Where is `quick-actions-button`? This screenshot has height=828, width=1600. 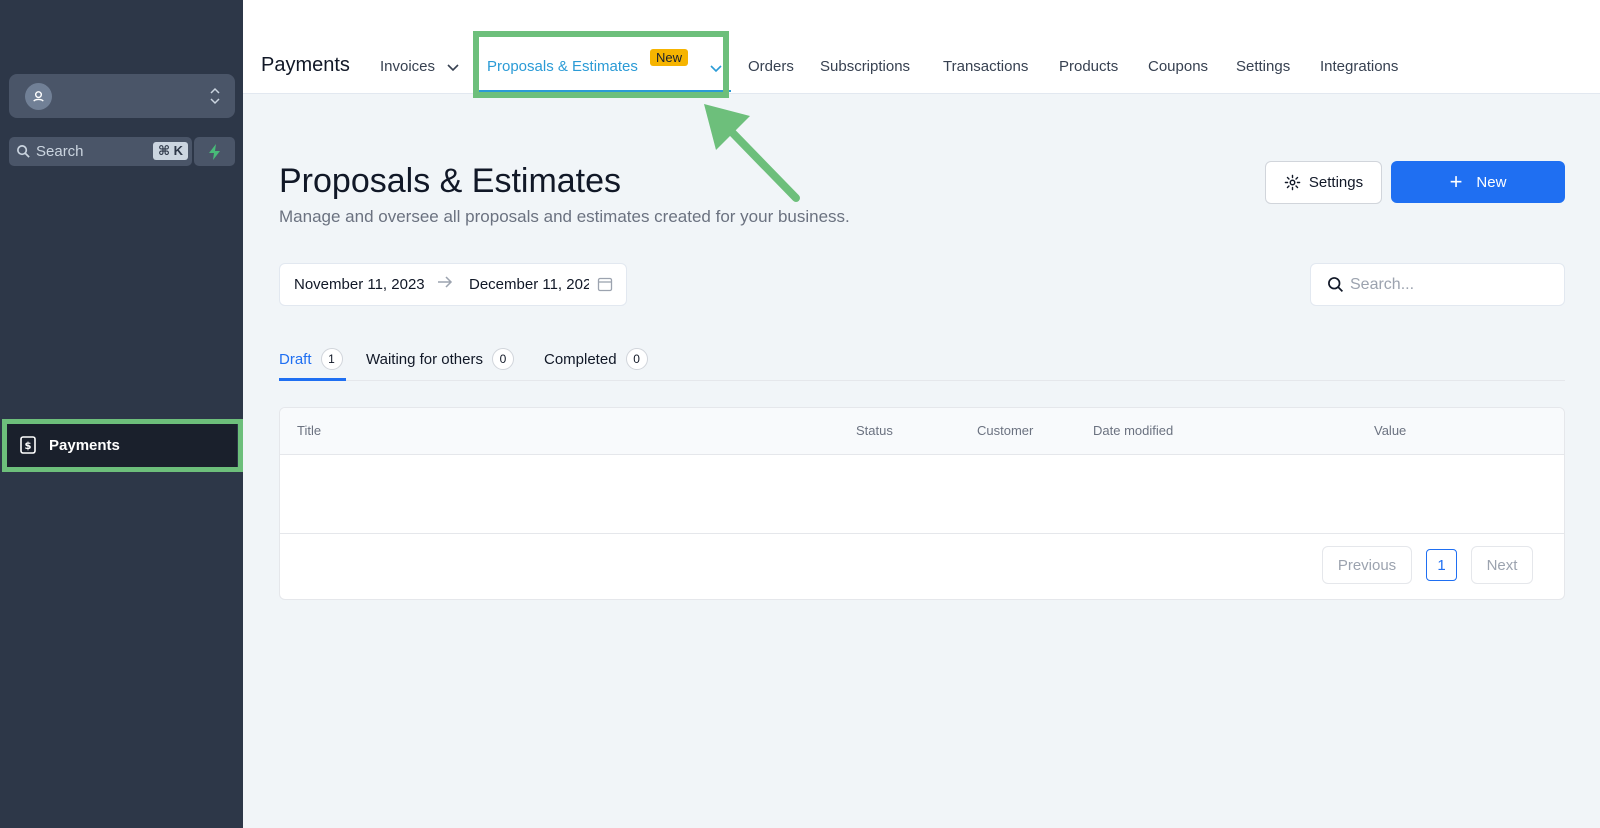 quick-actions-button is located at coordinates (214, 151).